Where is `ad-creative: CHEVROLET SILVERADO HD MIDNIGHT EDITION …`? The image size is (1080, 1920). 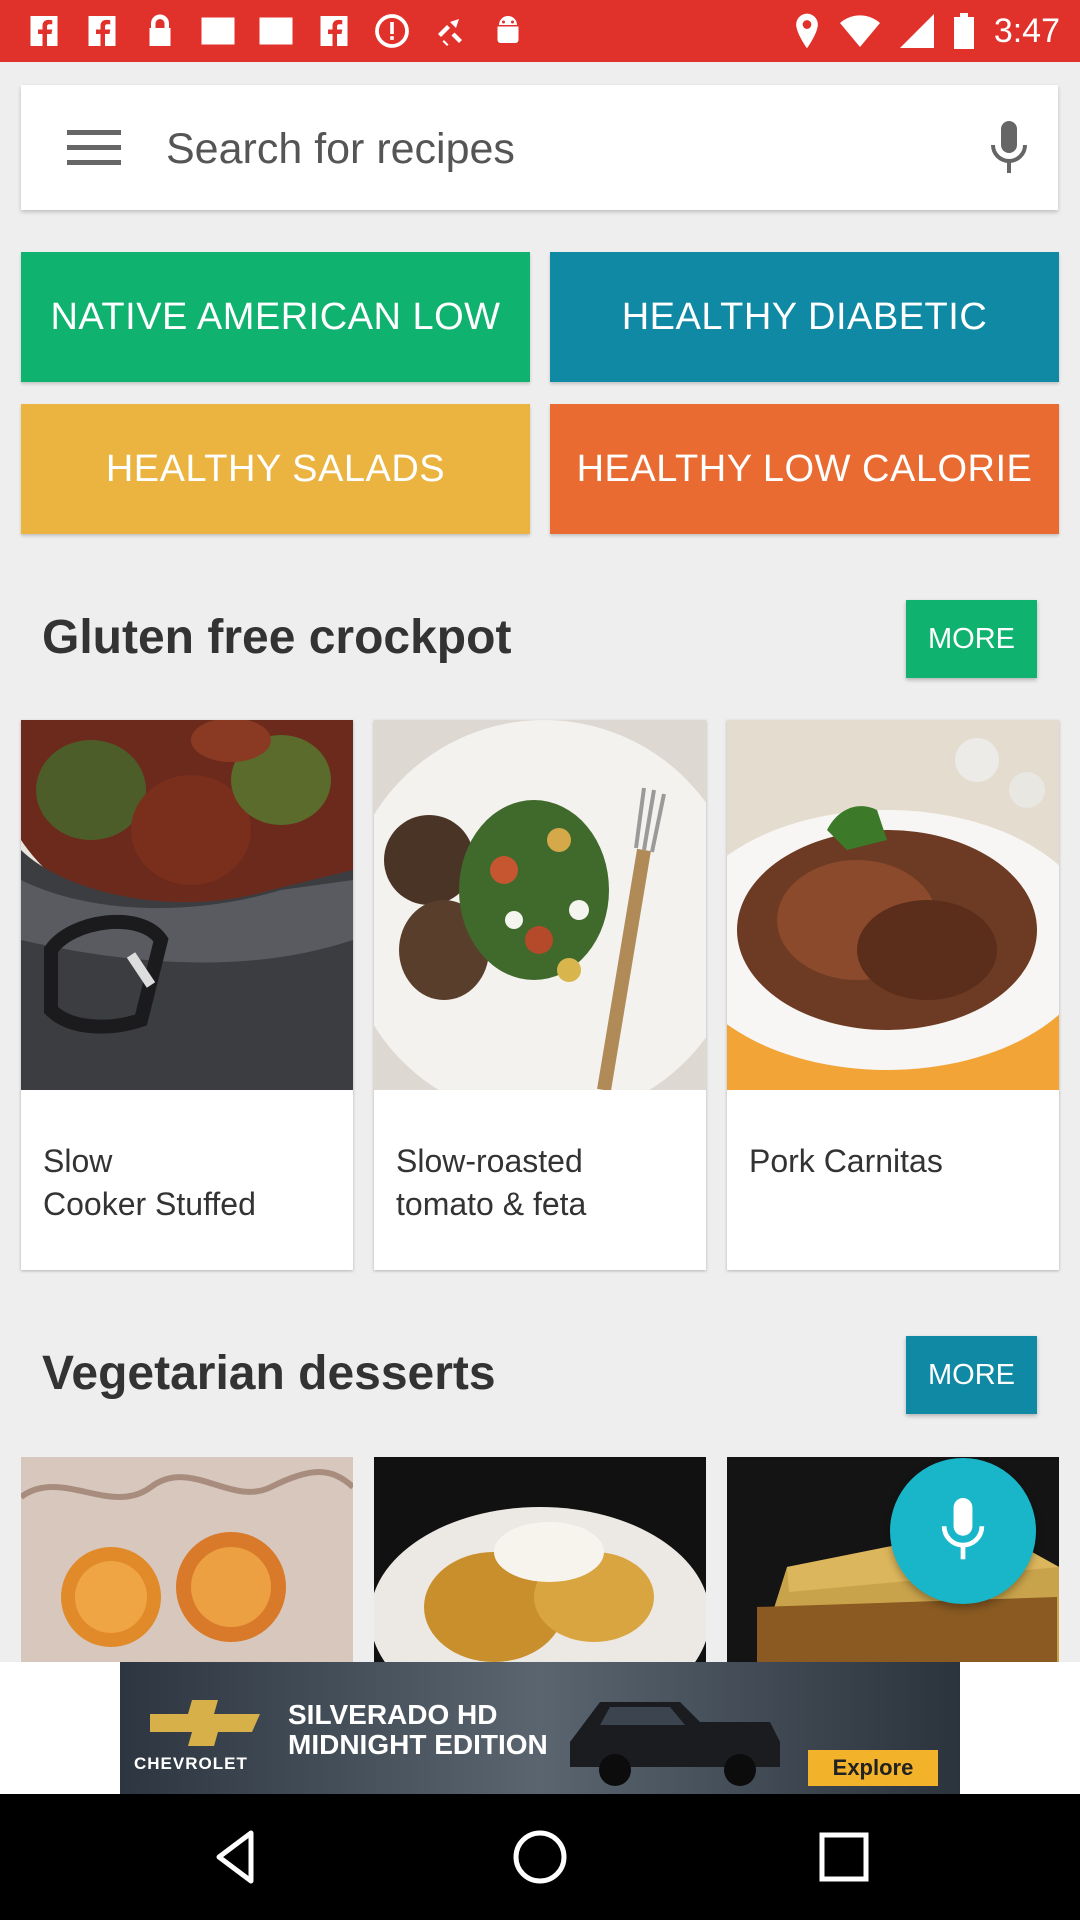 ad-creative: CHEVROLET SILVERADO HD MIDNIGHT EDITION … is located at coordinates (540, 1728).